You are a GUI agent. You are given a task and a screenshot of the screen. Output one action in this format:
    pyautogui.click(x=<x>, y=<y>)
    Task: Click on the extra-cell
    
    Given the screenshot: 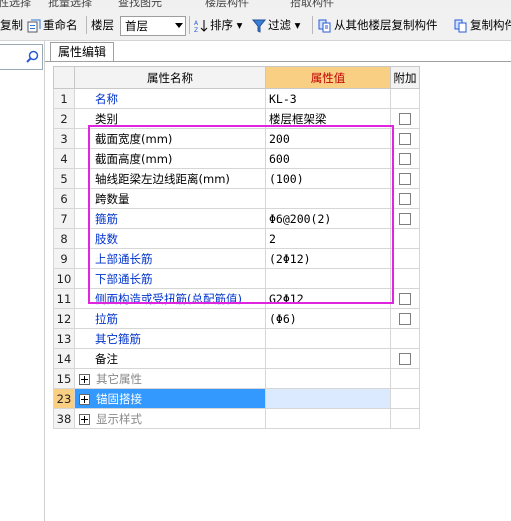 What is the action you would take?
    pyautogui.click(x=405, y=198)
    